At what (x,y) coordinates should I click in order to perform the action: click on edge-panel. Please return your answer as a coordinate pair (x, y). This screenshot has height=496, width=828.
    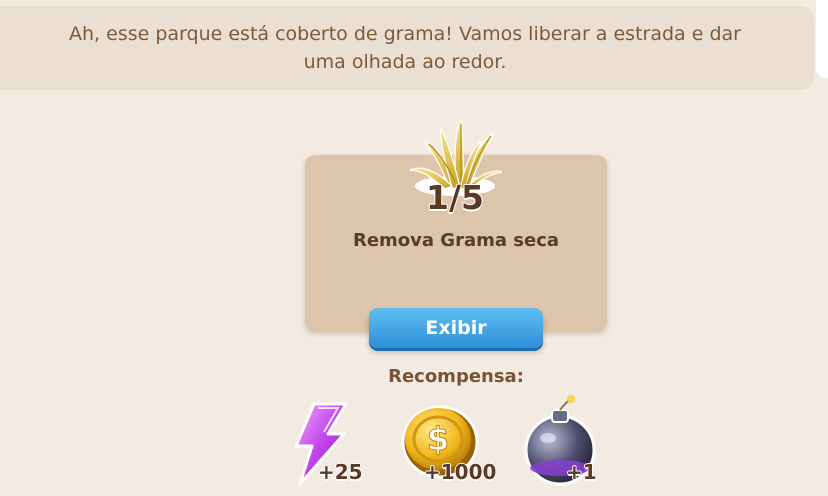
    Looking at the image, I should click on (822, 39).